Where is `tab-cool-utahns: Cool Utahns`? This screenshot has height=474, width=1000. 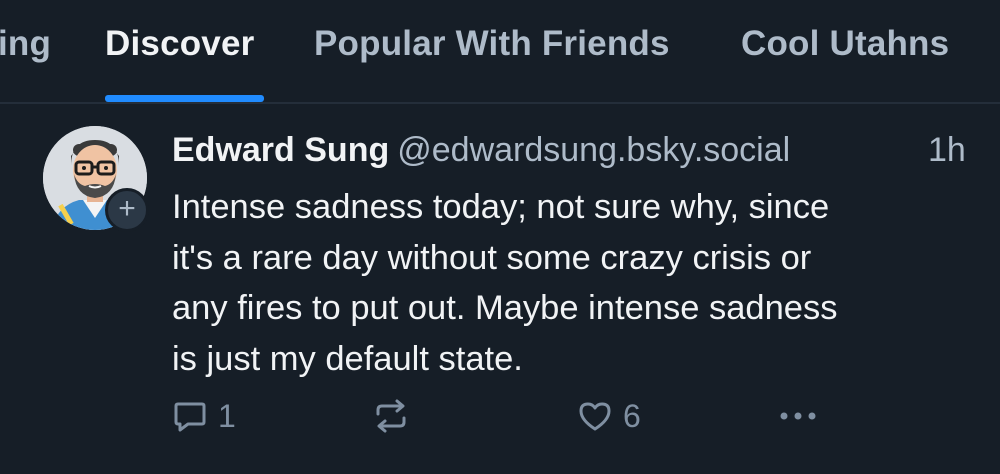 tab-cool-utahns: Cool Utahns is located at coordinates (845, 44).